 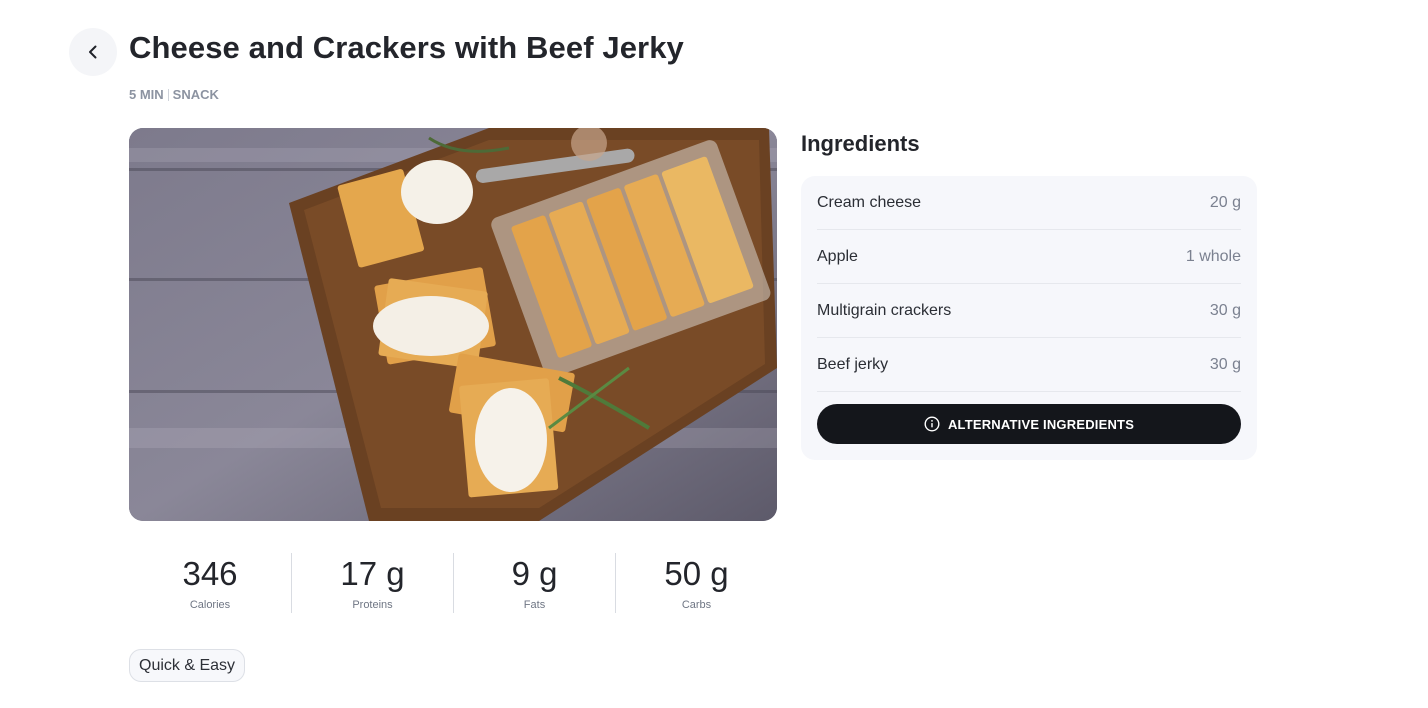 I want to click on carbs-label: Carbs, so click(x=696, y=605).